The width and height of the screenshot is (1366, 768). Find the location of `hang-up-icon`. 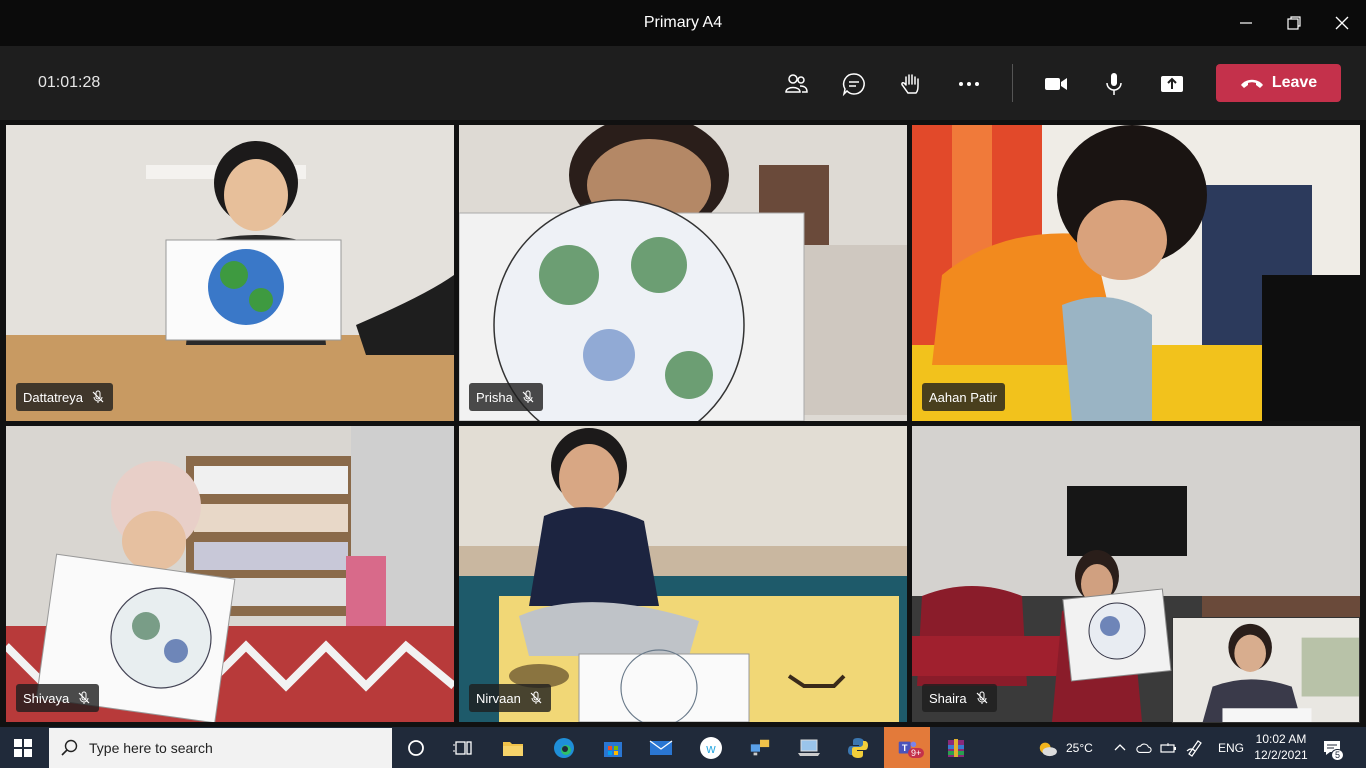

hang-up-icon is located at coordinates (1251, 83).